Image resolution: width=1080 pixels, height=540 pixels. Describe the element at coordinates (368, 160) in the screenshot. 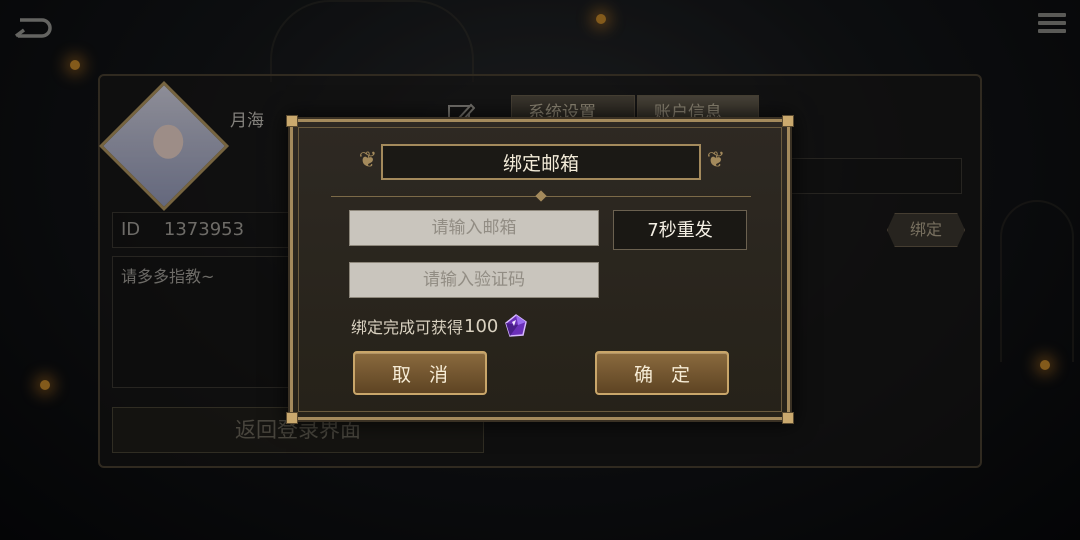

I see `flourish-left-icon: ❦` at that location.